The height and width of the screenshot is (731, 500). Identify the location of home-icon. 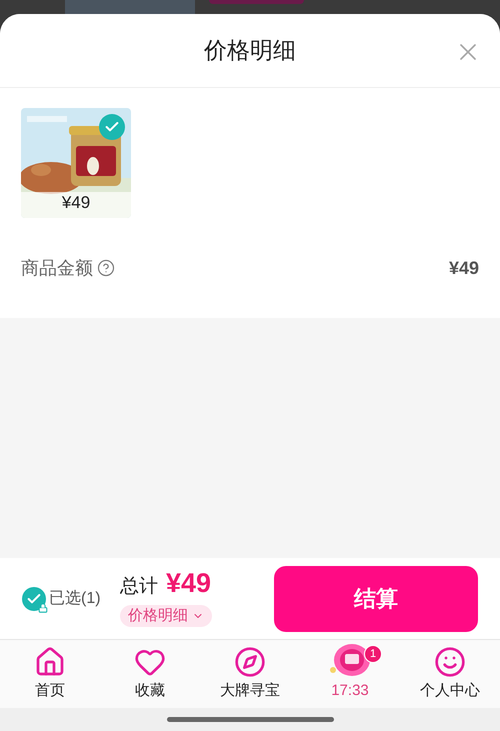
(50, 662).